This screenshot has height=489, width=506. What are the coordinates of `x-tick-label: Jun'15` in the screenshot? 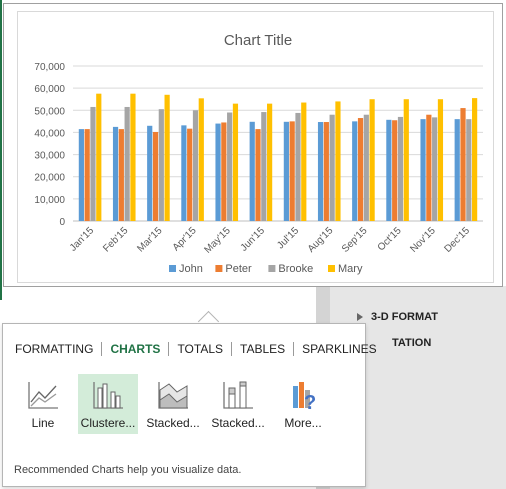 It's located at (253, 239).